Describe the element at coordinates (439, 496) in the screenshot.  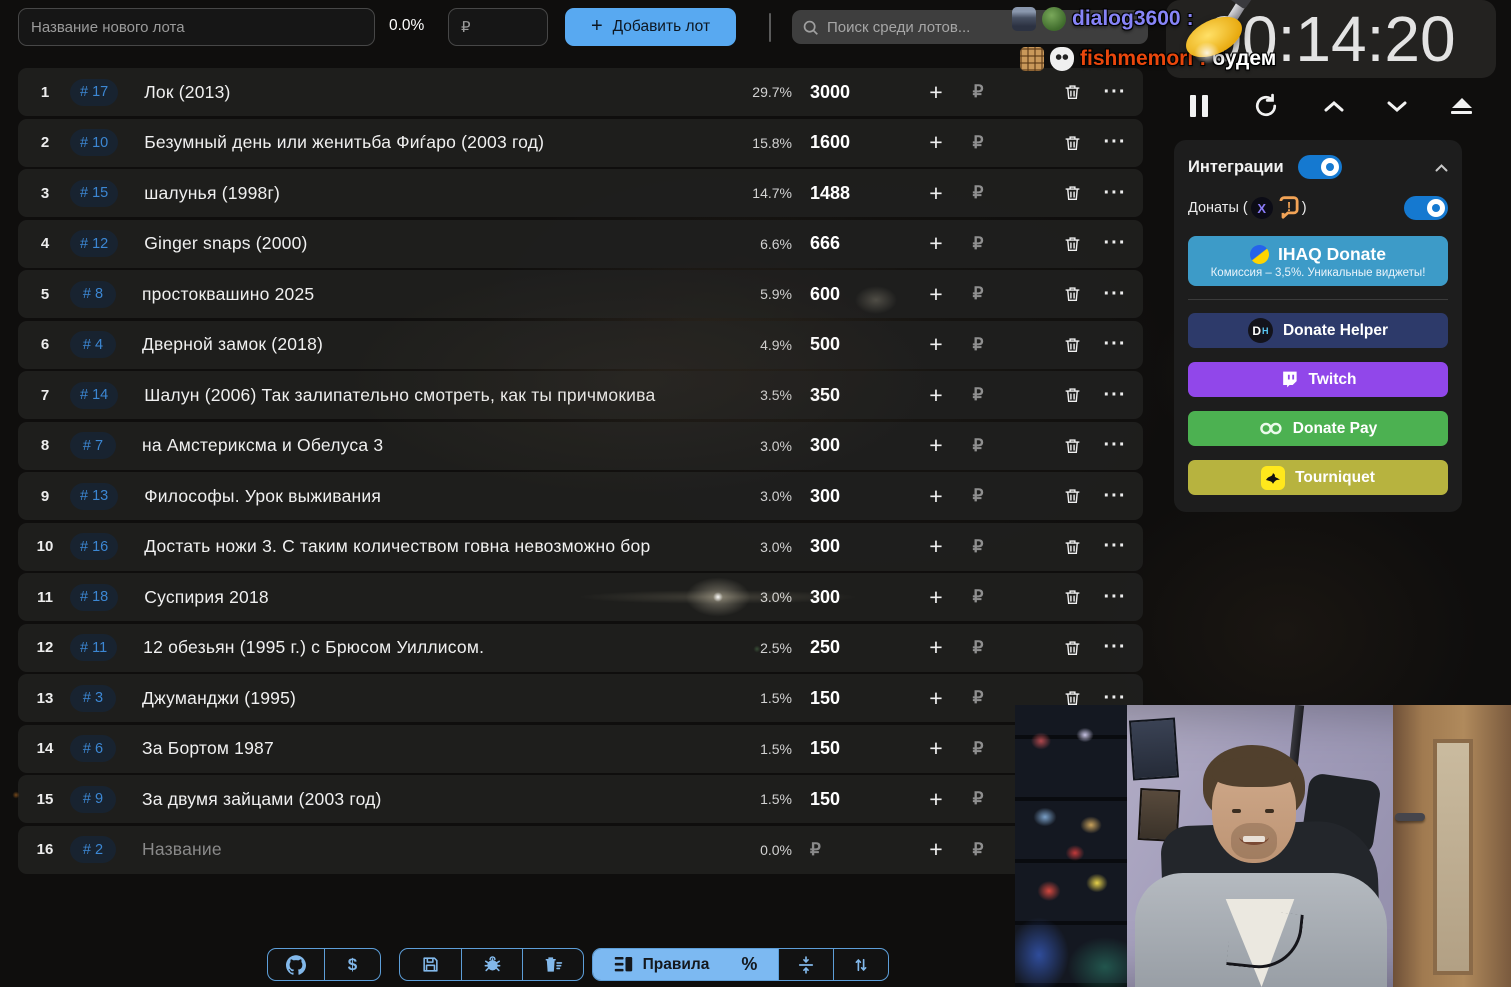
I see `lot-title: Философы. Урок выживания` at that location.